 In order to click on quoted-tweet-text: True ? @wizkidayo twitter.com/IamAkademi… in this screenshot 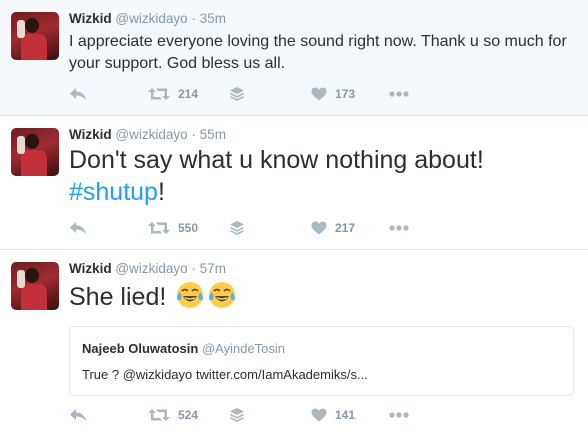, I will do `click(225, 374)`.